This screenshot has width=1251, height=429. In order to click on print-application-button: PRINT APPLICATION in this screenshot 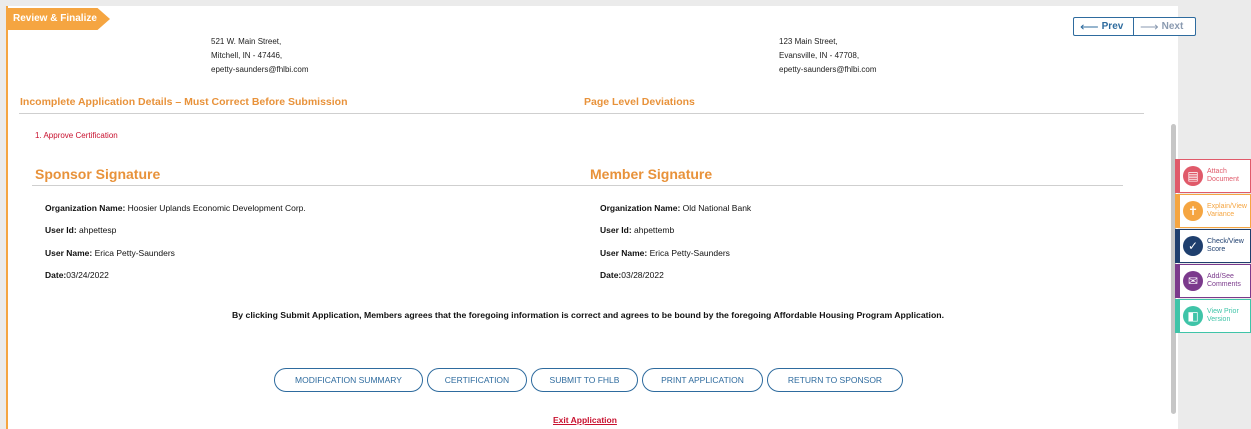, I will do `click(702, 380)`.